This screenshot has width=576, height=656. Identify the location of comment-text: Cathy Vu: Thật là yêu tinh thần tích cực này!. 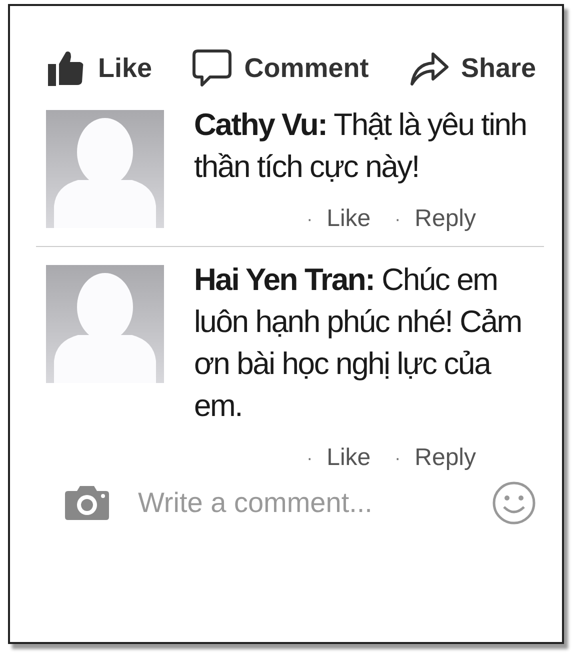
(361, 146).